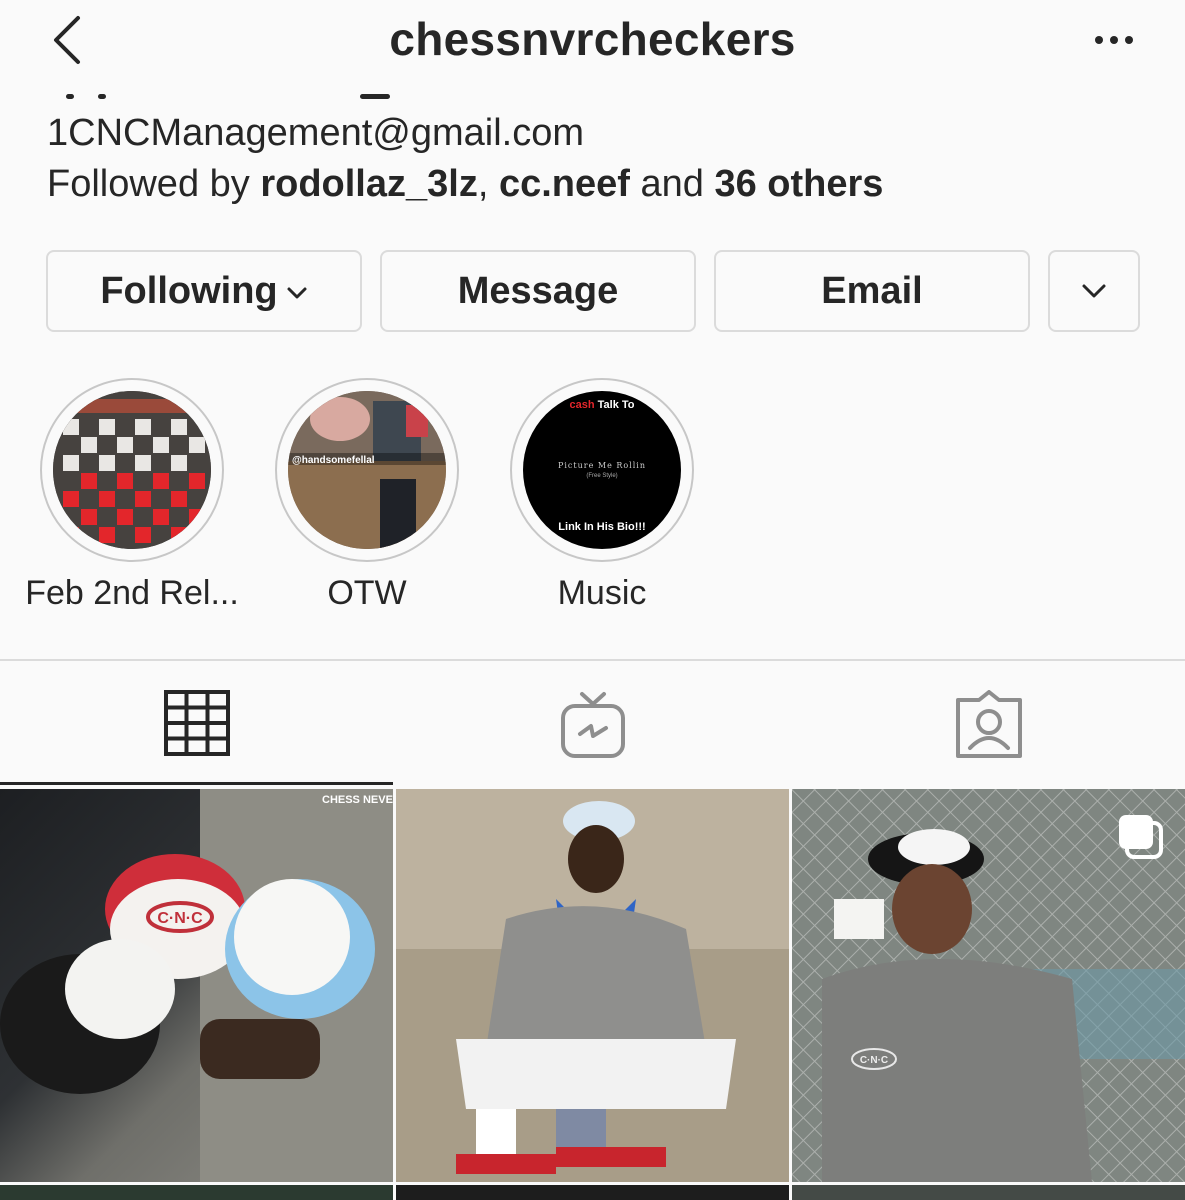 The height and width of the screenshot is (1200, 1185). I want to click on highlight-cover-graffiti: @handsomefellal, so click(367, 470).